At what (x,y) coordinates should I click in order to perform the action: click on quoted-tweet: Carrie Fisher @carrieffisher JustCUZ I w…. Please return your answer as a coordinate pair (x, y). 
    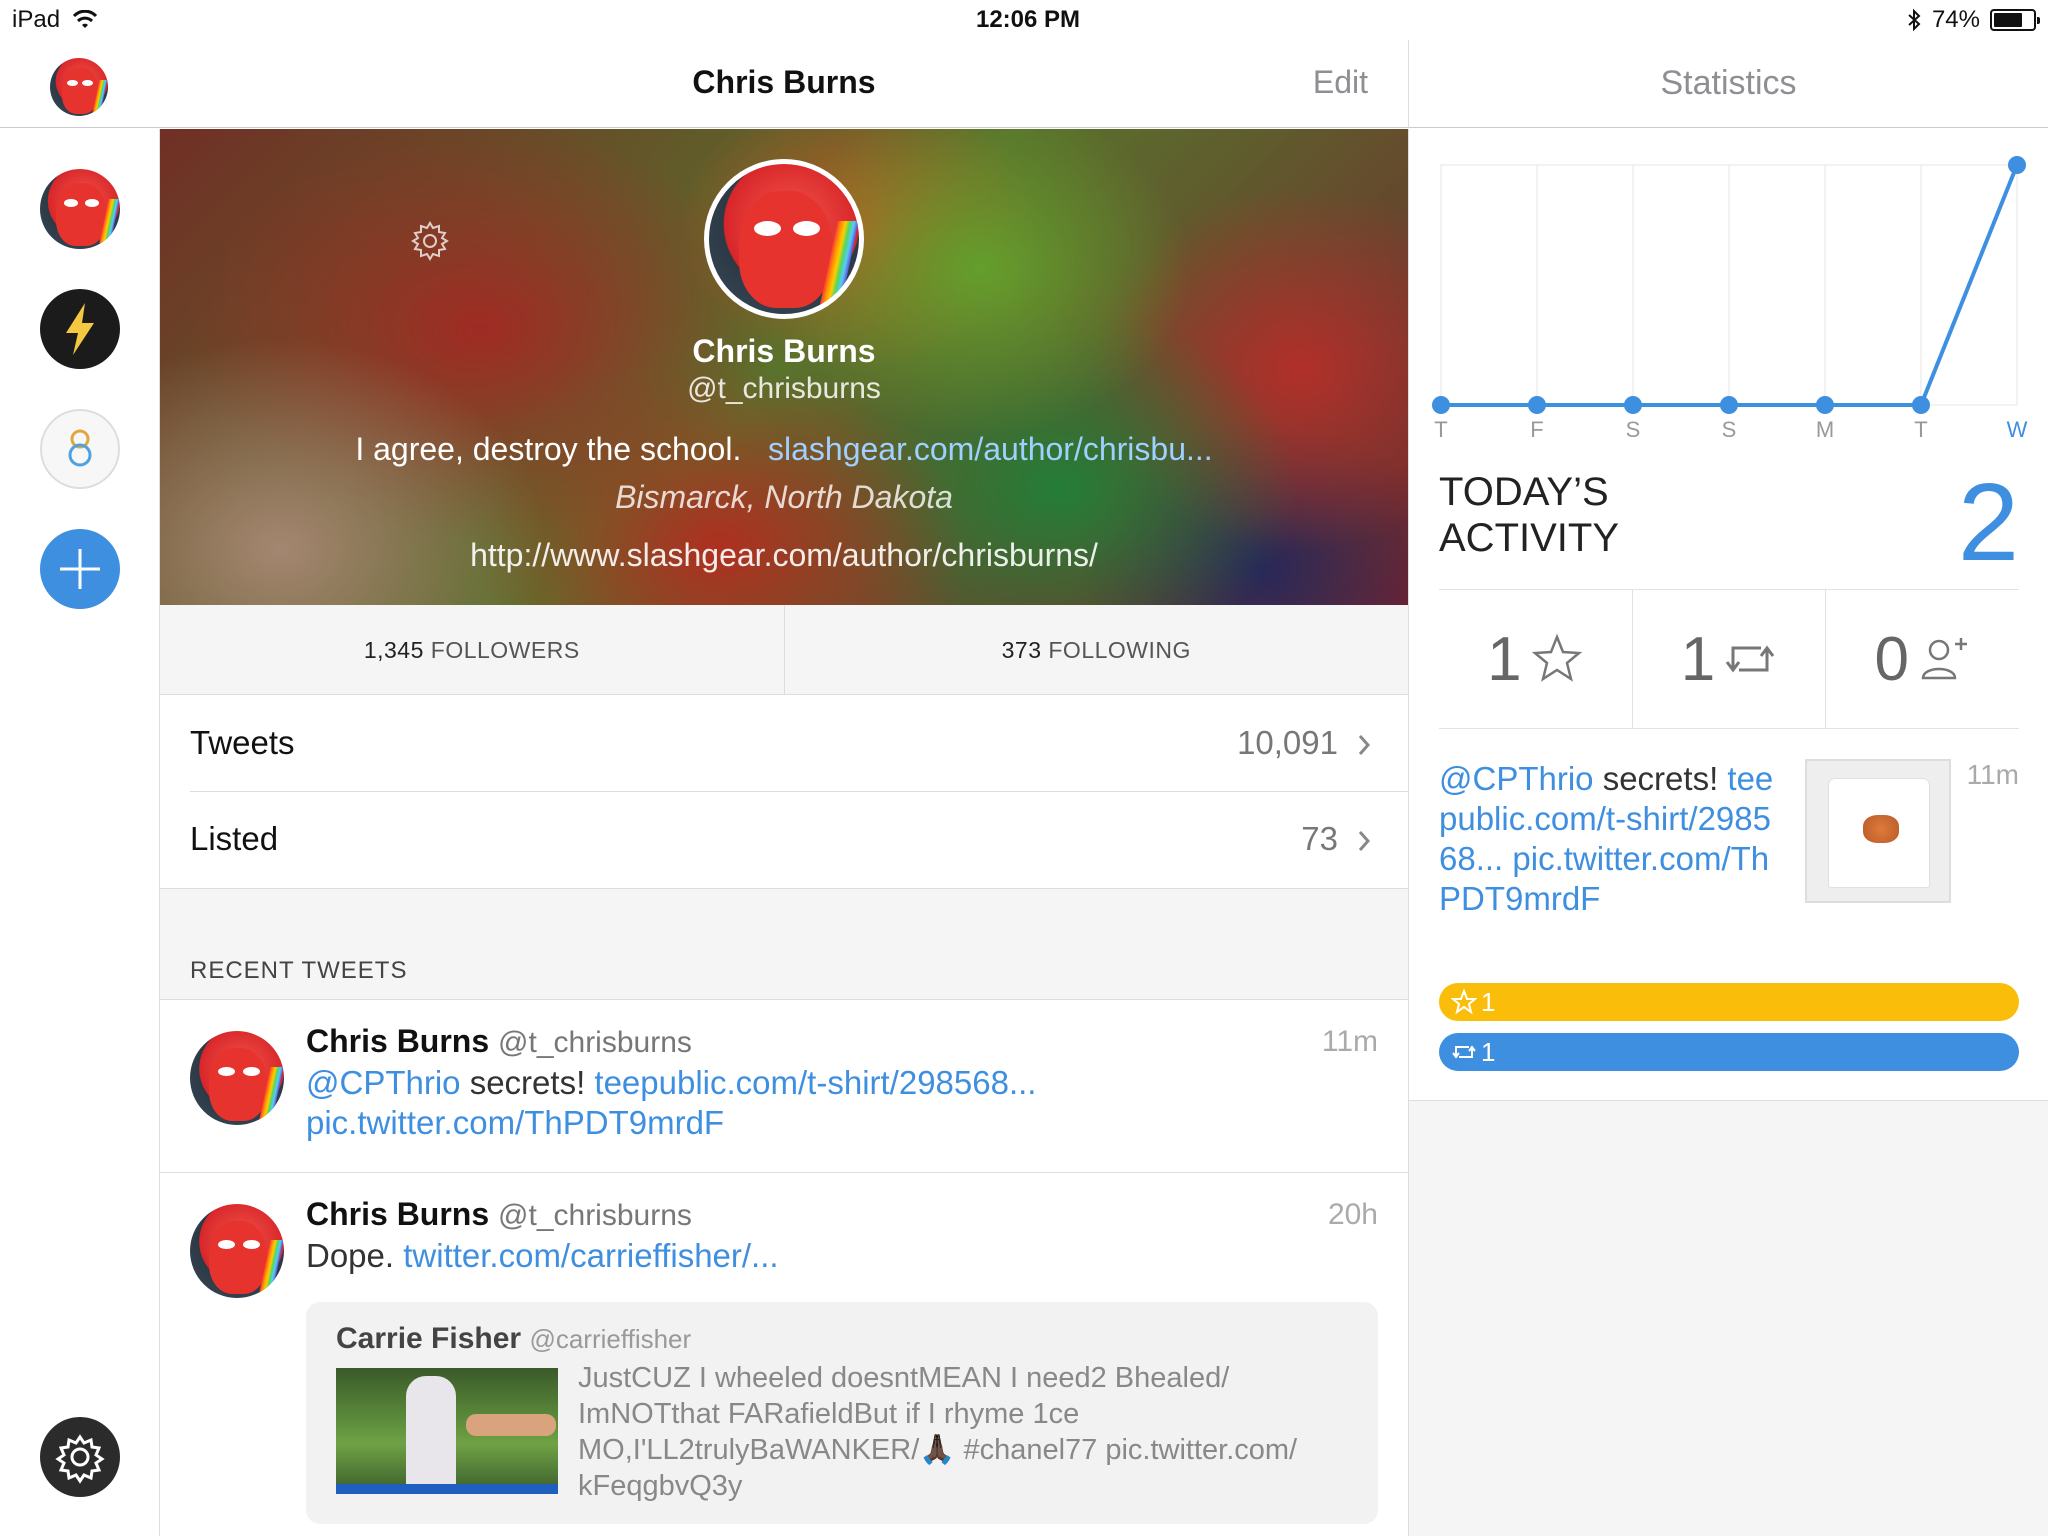
    Looking at the image, I should click on (842, 1413).